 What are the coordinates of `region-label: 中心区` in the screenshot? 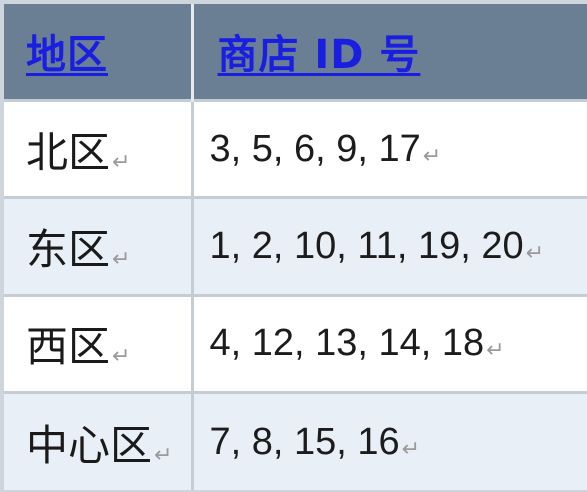 It's located at (89, 445).